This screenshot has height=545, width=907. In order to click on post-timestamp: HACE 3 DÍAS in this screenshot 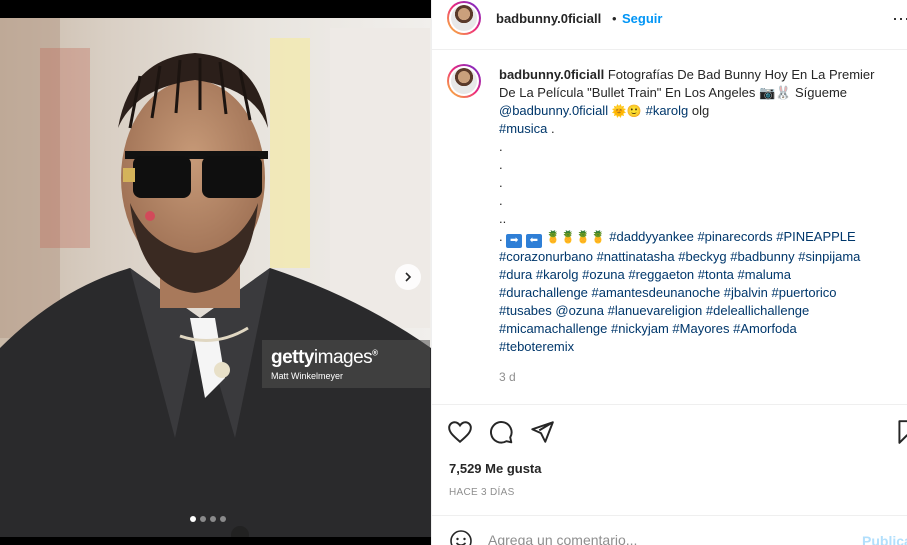, I will do `click(482, 492)`.